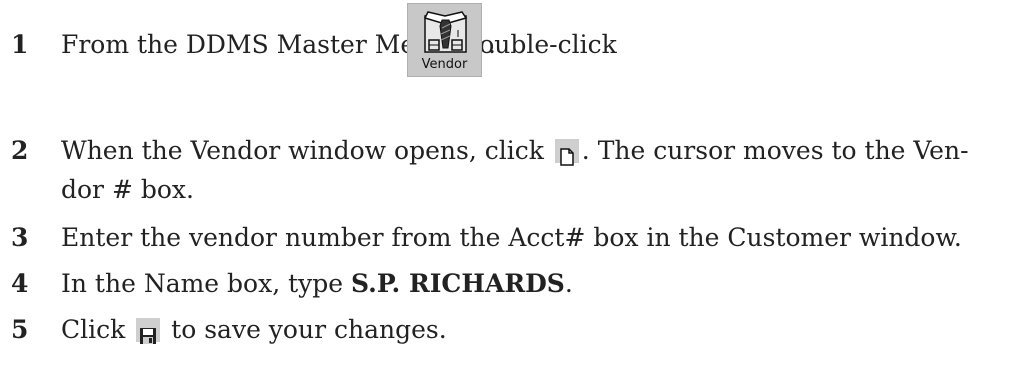  Describe the element at coordinates (444, 64) in the screenshot. I see `vendor-button-label: Vendor` at that location.